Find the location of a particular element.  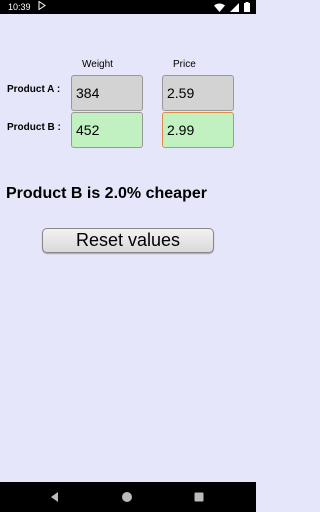

product-a-price-input: 2.59 is located at coordinates (198, 93).